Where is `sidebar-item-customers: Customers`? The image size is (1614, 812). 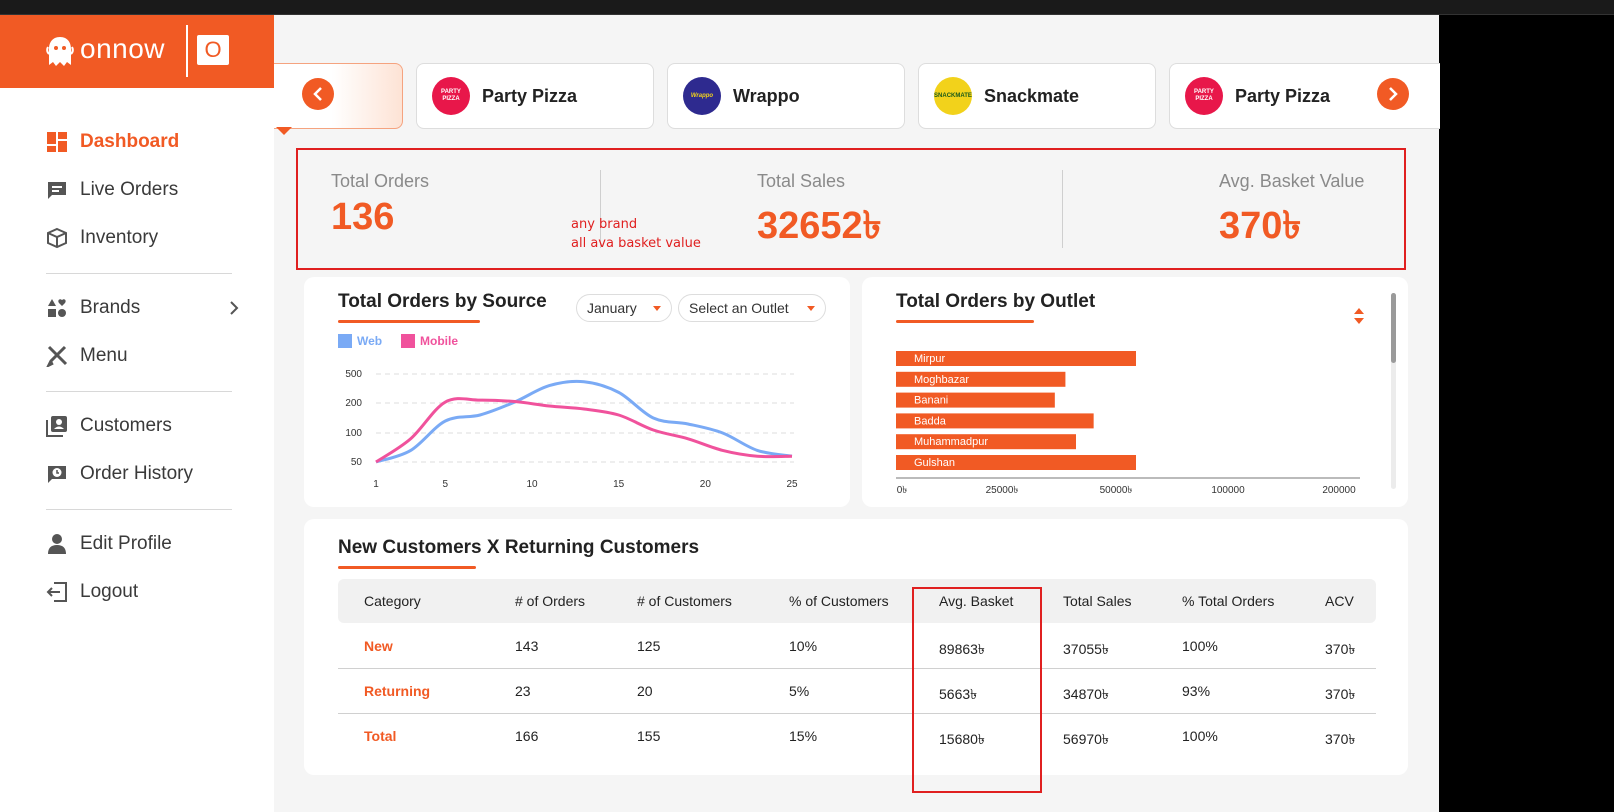
sidebar-item-customers: Customers is located at coordinates (109, 426).